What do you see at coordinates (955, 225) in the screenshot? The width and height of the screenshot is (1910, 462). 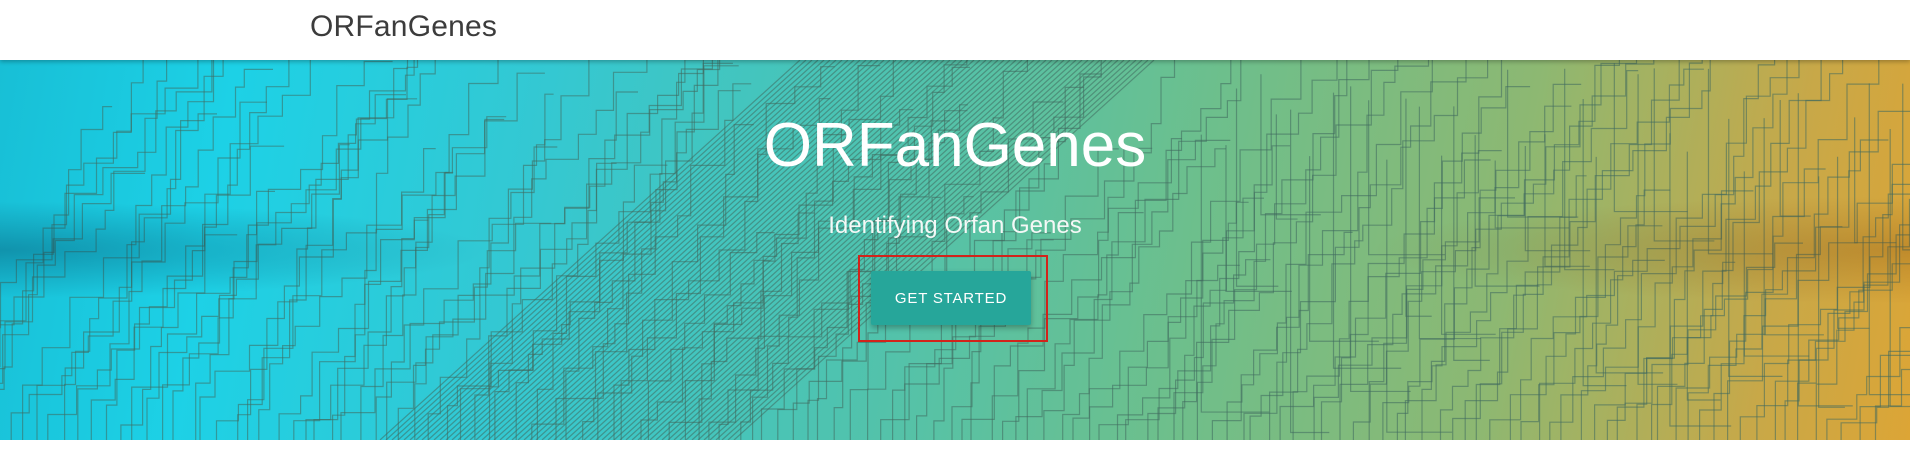 I see `hero-subtitle: Identifying Orfan Genes` at bounding box center [955, 225].